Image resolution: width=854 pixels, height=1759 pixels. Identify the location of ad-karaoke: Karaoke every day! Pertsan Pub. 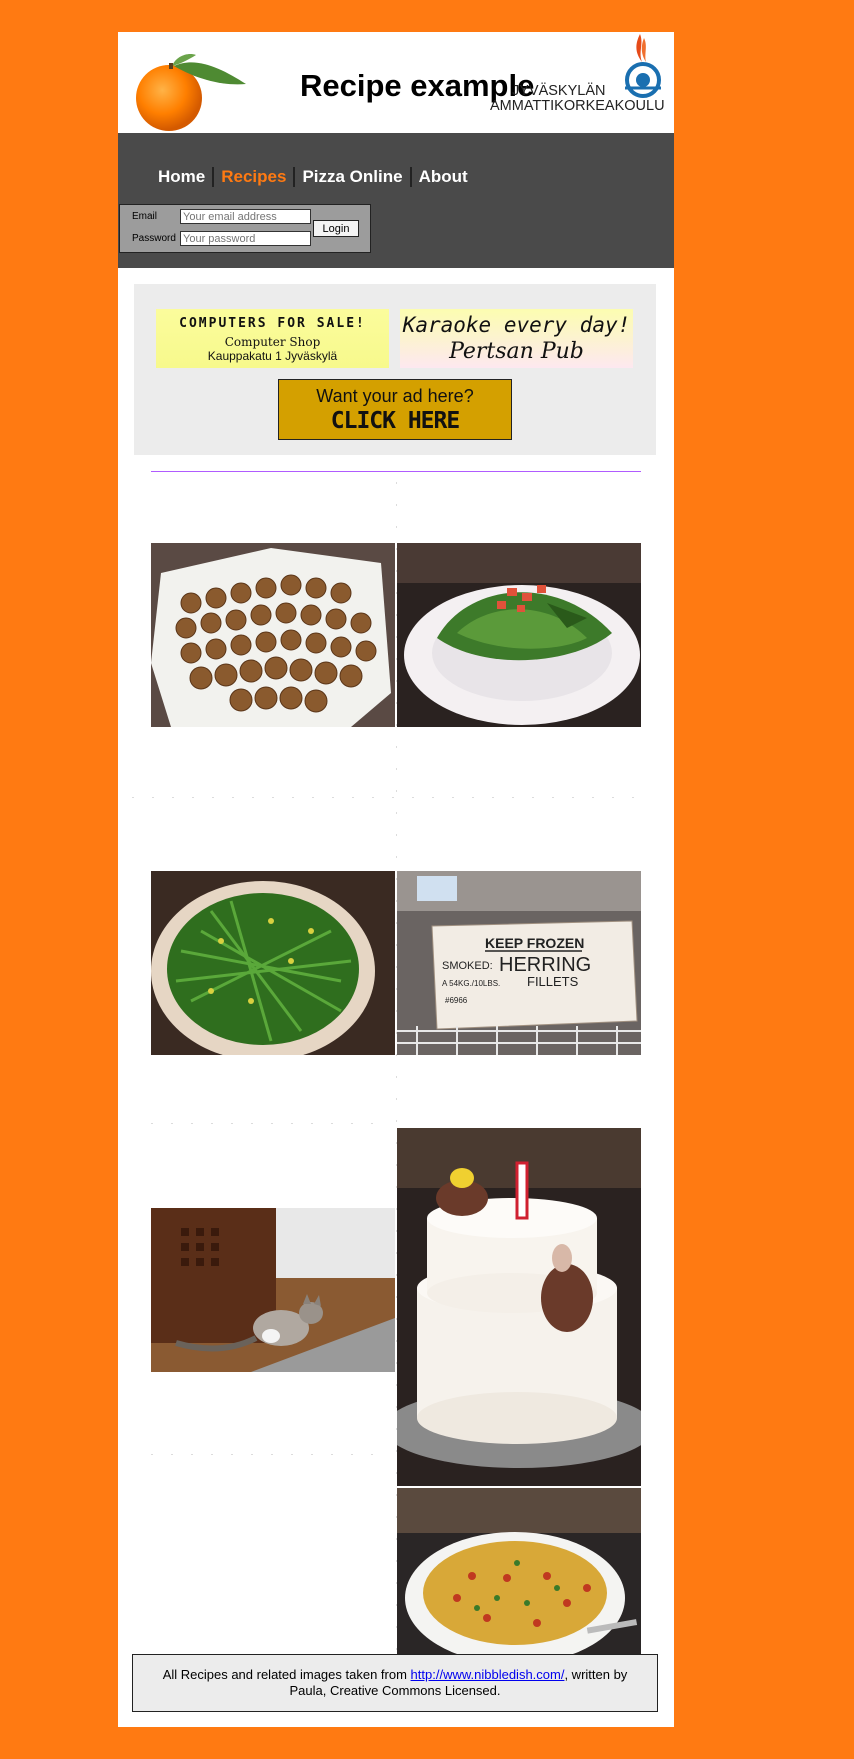
(516, 338).